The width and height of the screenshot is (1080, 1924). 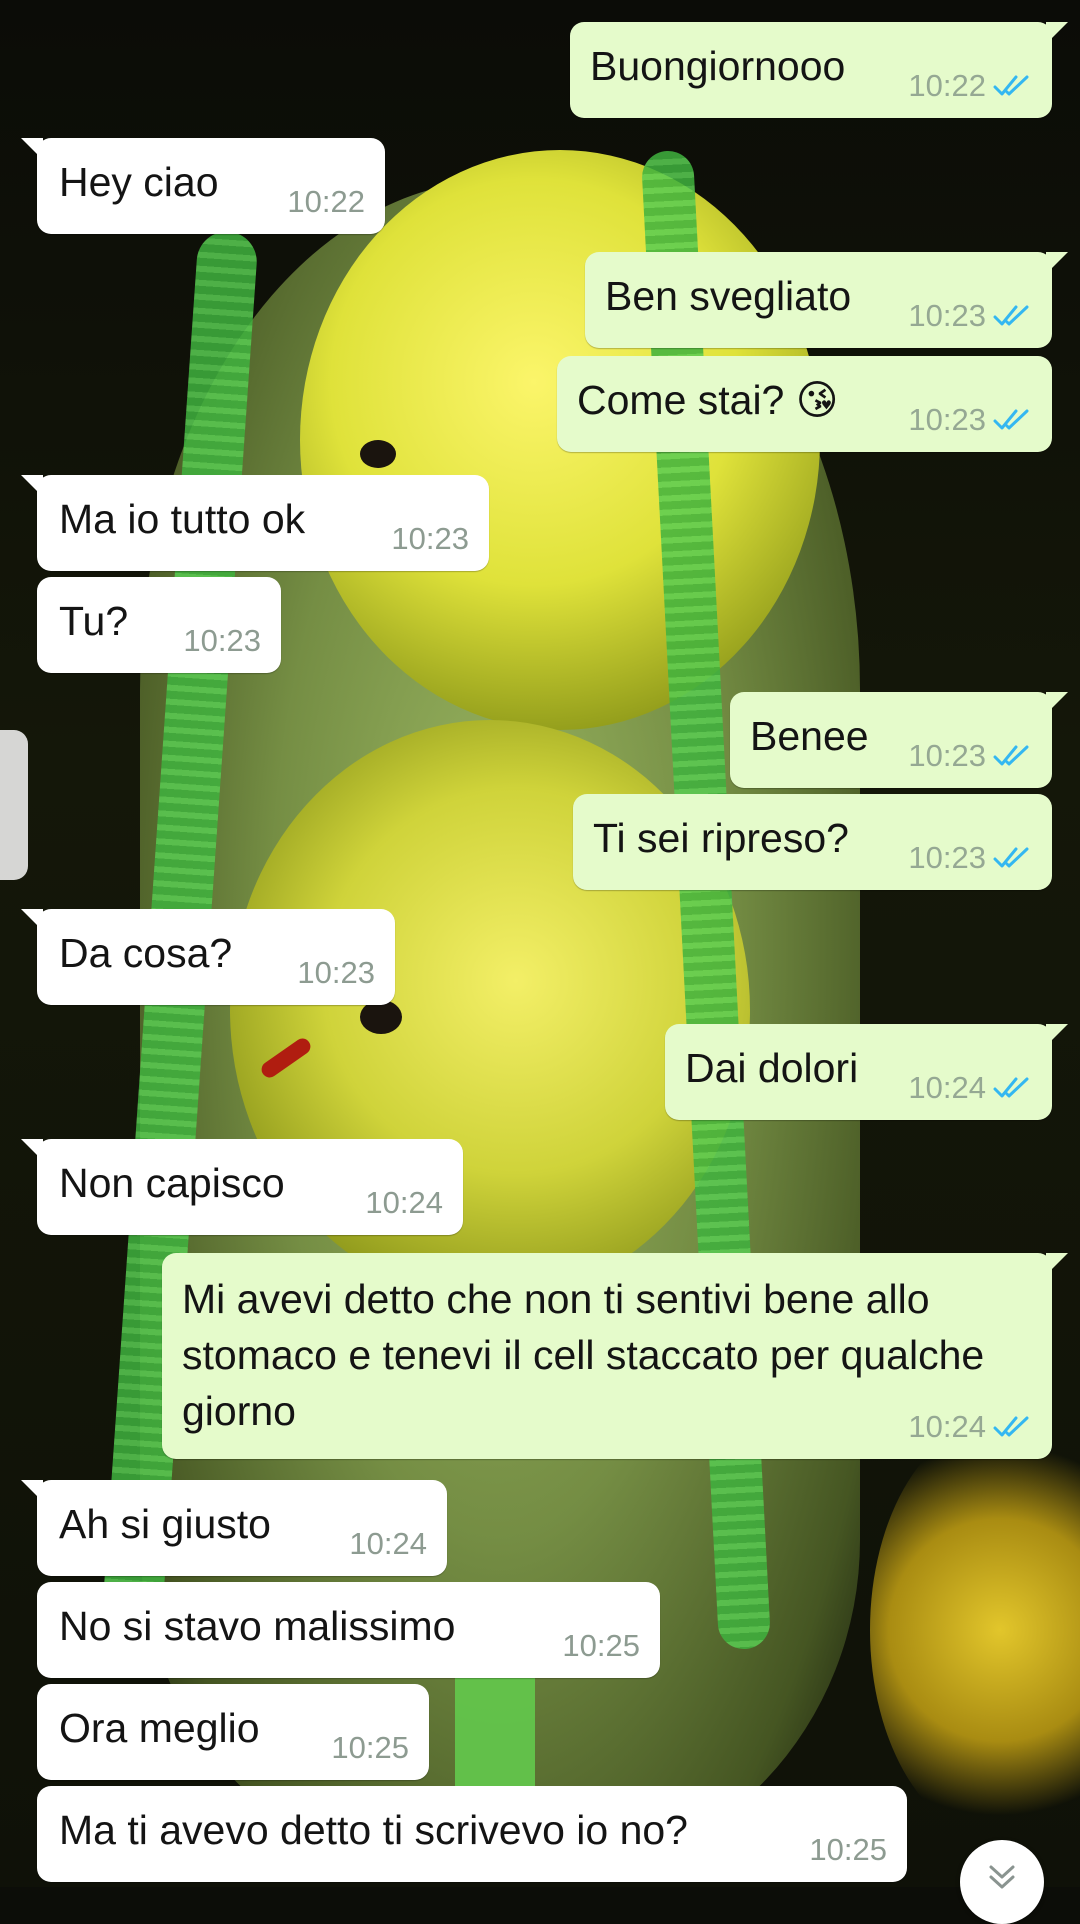 What do you see at coordinates (257, 1626) in the screenshot?
I see `message-text: No si stavo malissimo` at bounding box center [257, 1626].